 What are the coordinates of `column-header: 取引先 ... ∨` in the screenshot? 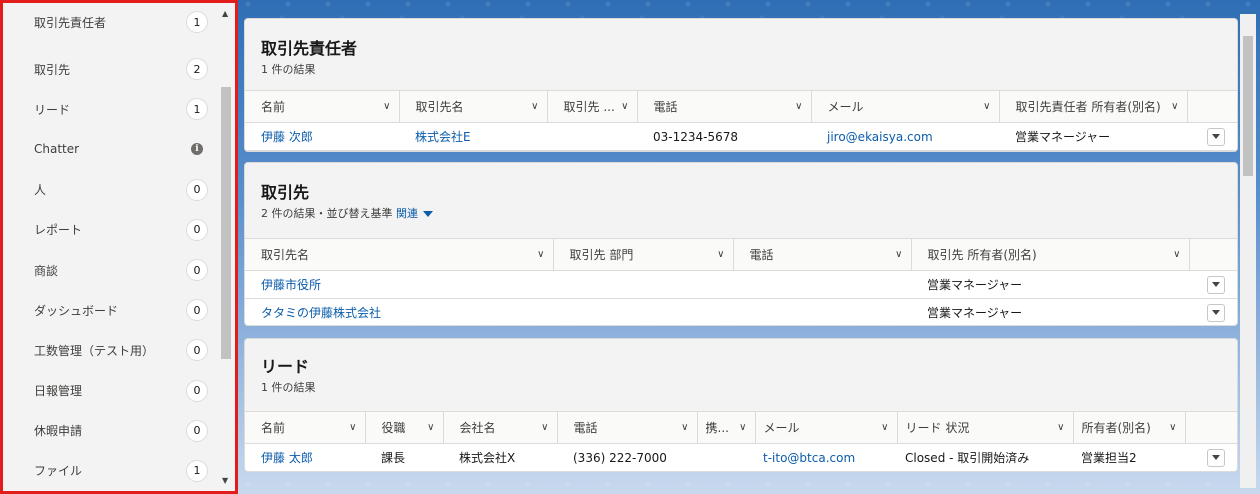 It's located at (592, 106).